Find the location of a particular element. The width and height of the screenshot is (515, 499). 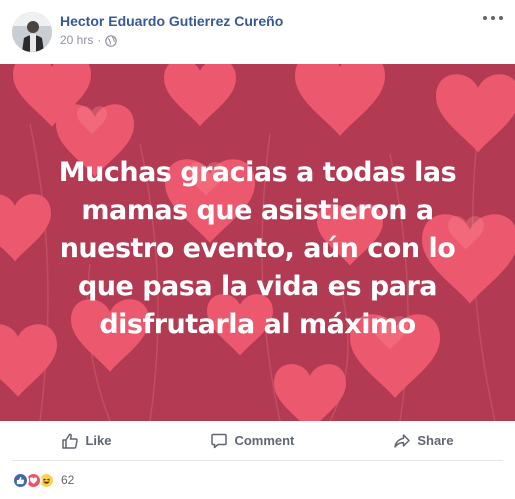

share-button: Share is located at coordinates (423, 441).